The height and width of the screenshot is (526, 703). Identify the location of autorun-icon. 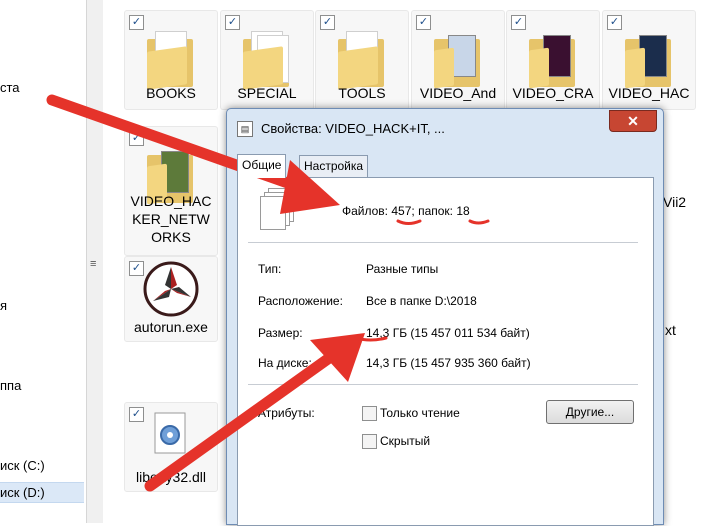
(171, 289).